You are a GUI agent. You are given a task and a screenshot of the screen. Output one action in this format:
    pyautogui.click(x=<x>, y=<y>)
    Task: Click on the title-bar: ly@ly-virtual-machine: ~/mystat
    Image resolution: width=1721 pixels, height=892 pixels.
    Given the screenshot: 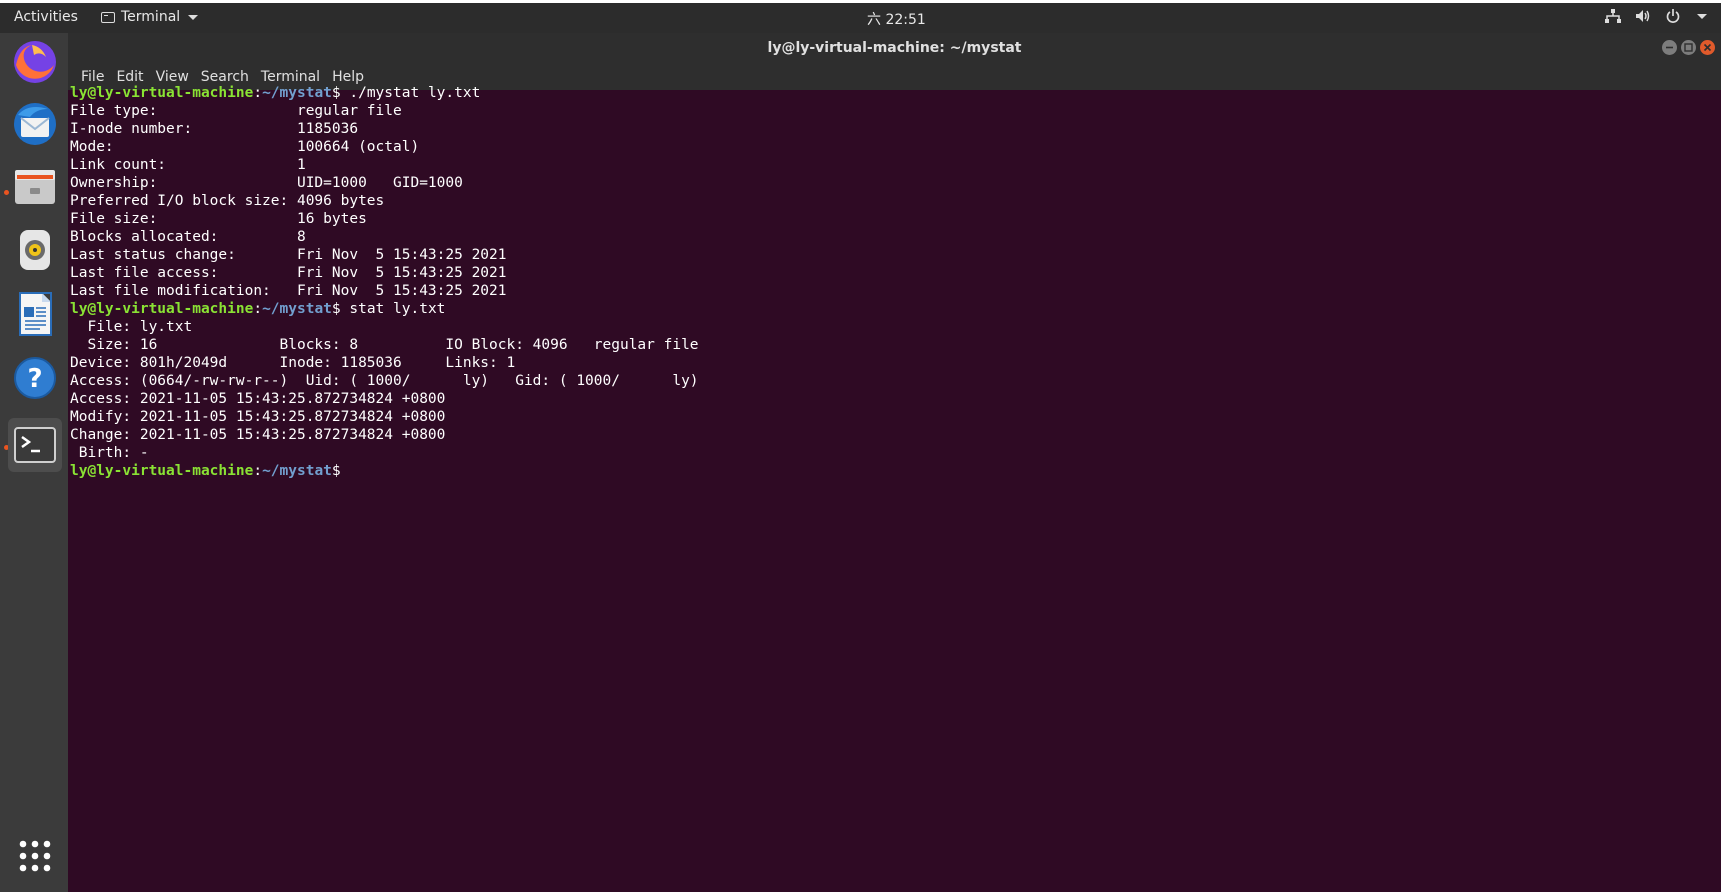 What is the action you would take?
    pyautogui.click(x=894, y=48)
    